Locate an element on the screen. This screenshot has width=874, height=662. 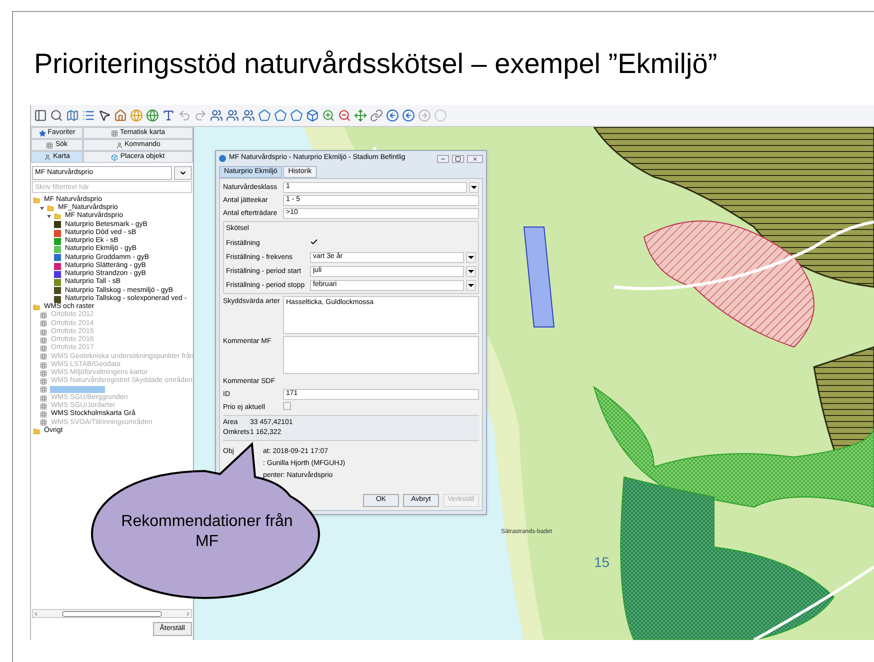
map-area-number: 15 is located at coordinates (602, 562).